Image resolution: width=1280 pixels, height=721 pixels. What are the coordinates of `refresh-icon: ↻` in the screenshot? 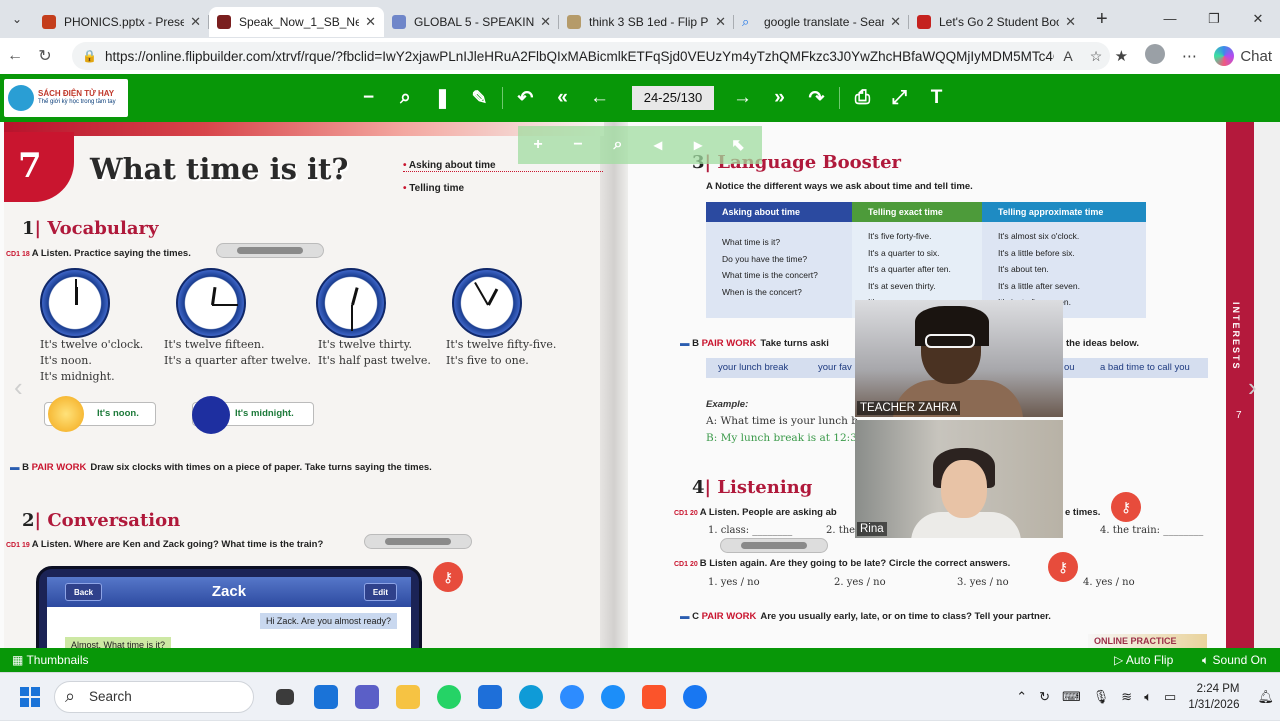 It's located at (45, 56).